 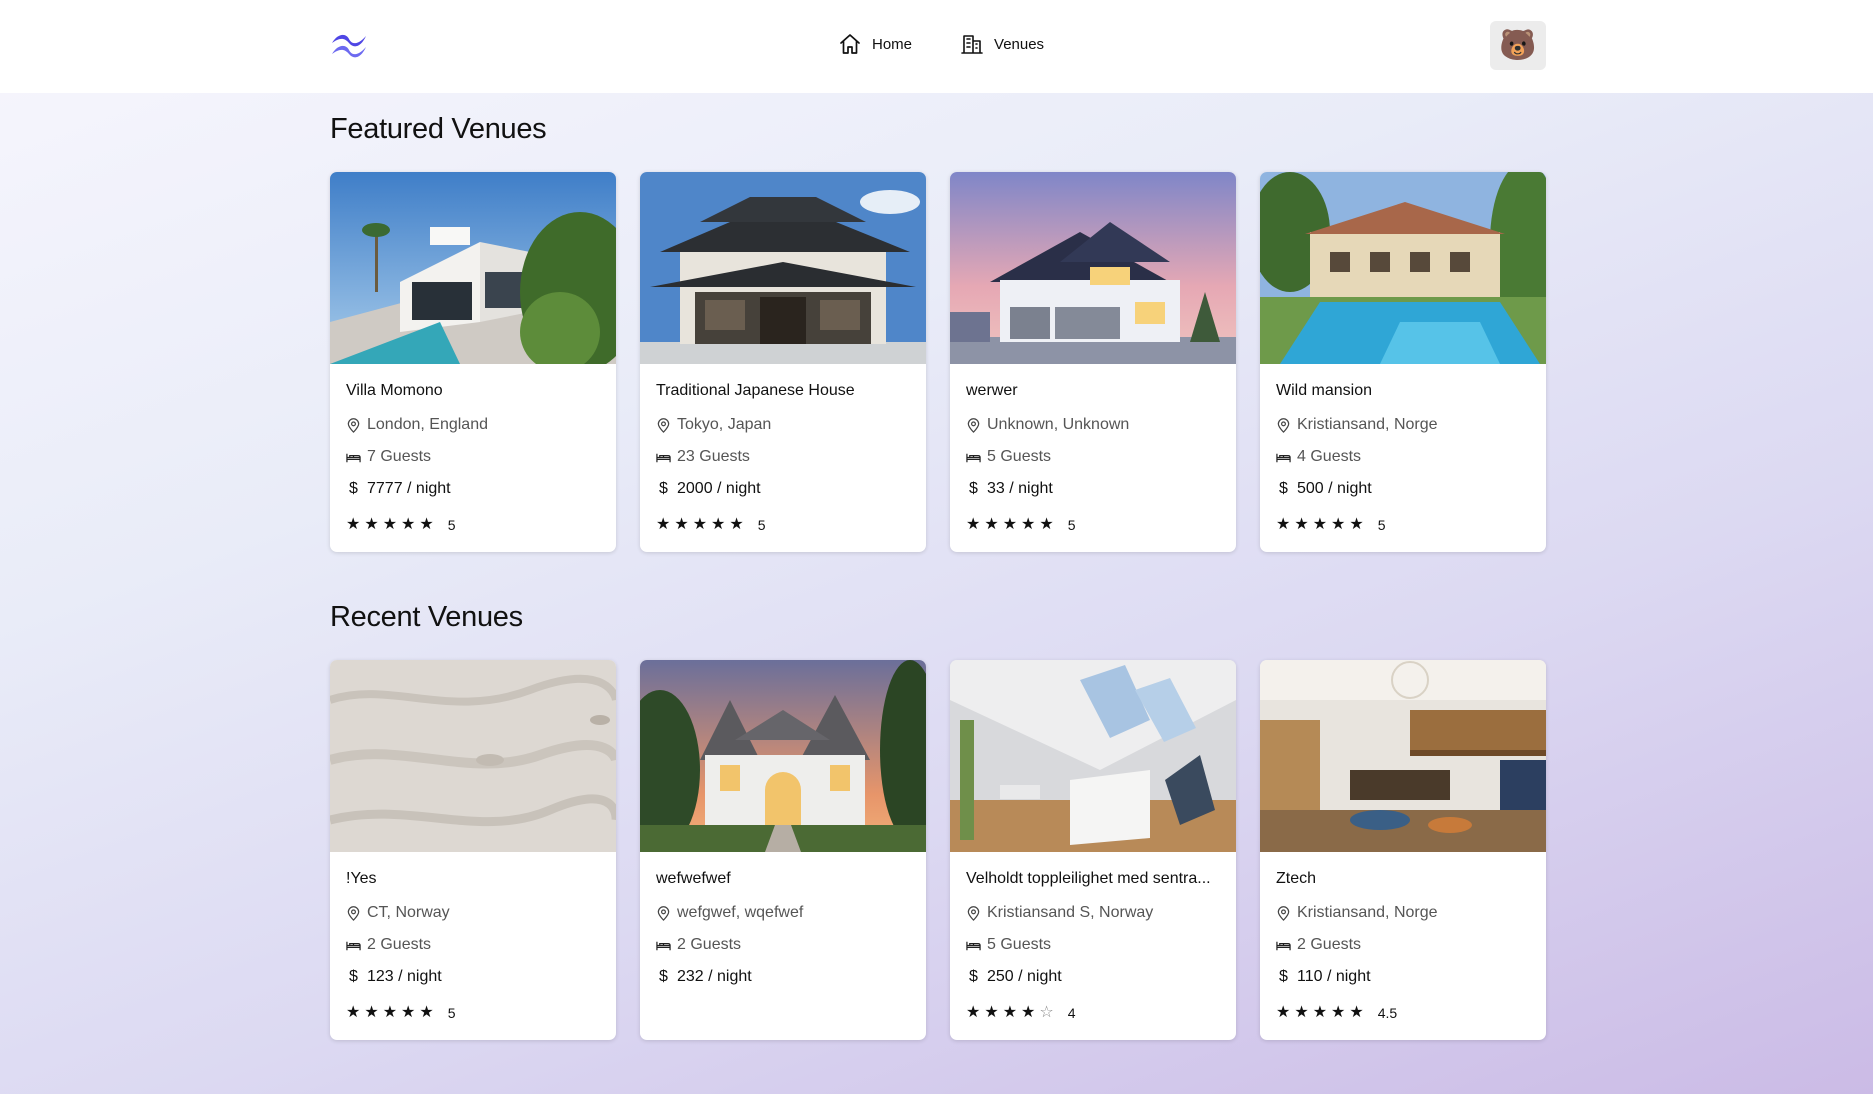 I want to click on venue-price: $ 500 / night, so click(x=1403, y=489).